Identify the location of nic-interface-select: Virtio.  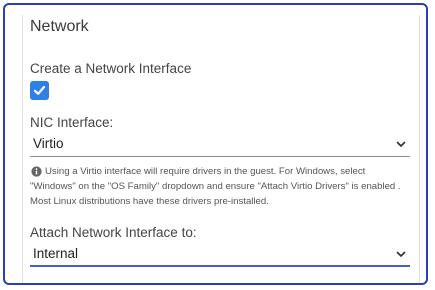
(220, 145).